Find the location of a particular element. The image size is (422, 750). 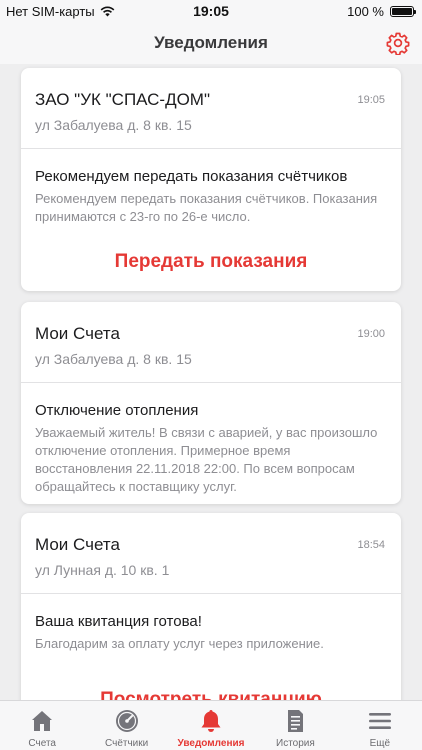

status-right: 100 % is located at coordinates (381, 11).